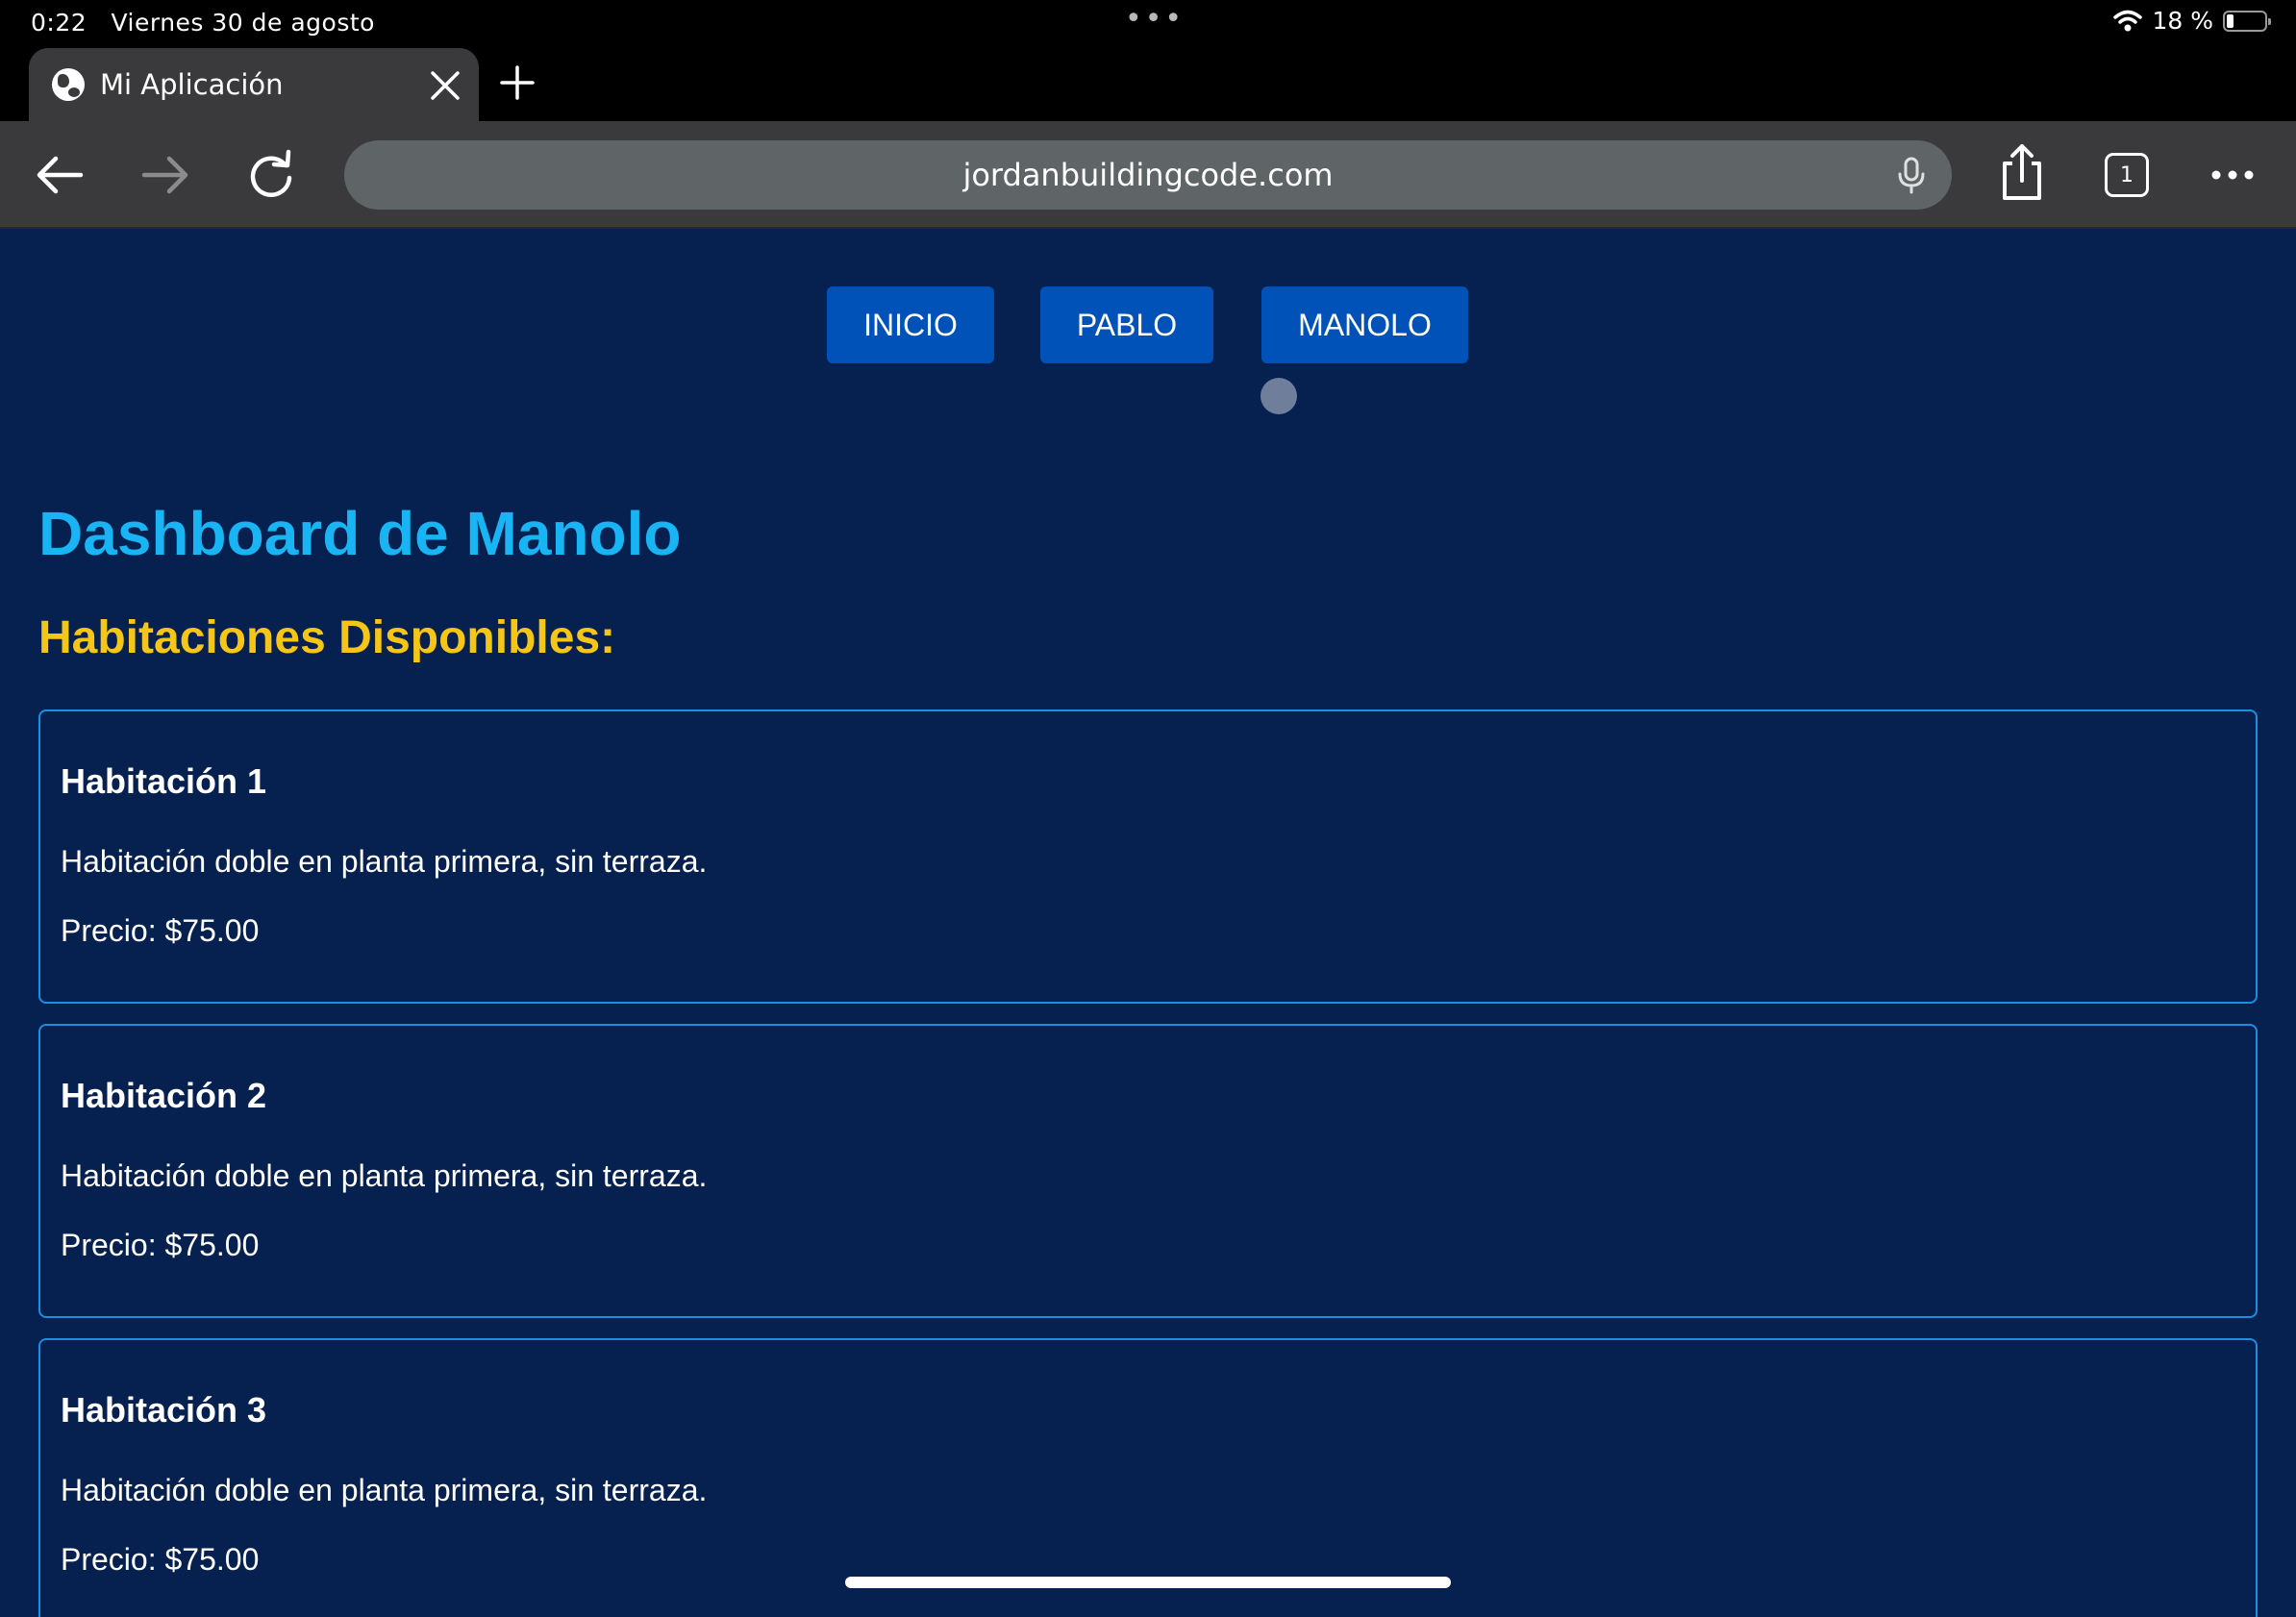 The height and width of the screenshot is (1617, 2296). Describe the element at coordinates (271, 175) in the screenshot. I see `reload-icon` at that location.